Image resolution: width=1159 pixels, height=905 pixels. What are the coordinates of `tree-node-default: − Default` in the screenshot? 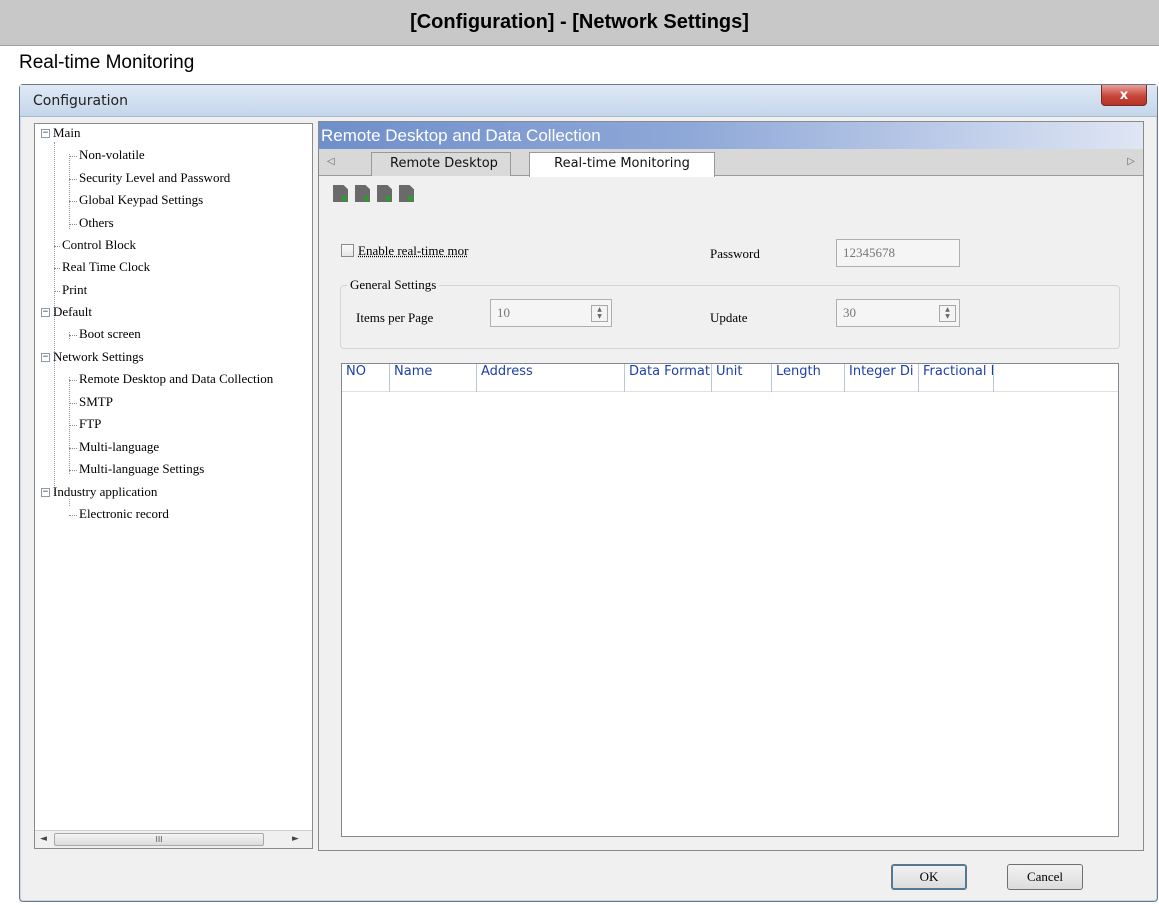 It's located at (66, 312).